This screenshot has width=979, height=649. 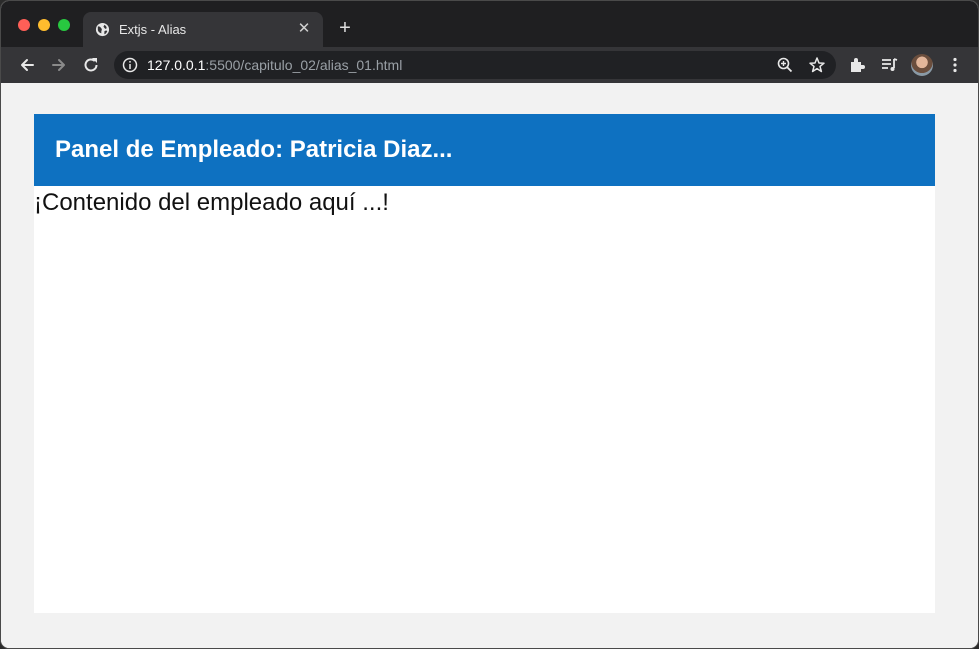 What do you see at coordinates (922, 65) in the screenshot?
I see `avatar` at bounding box center [922, 65].